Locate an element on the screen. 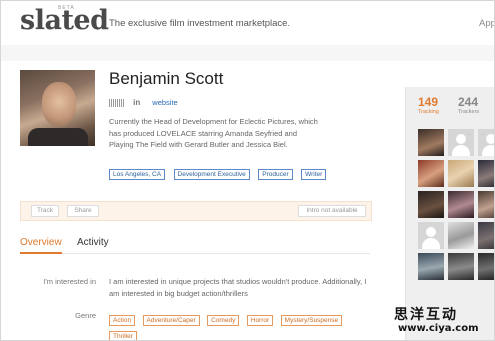 The image size is (495, 341). tag-location: Los Angeles, CA is located at coordinates (137, 174).